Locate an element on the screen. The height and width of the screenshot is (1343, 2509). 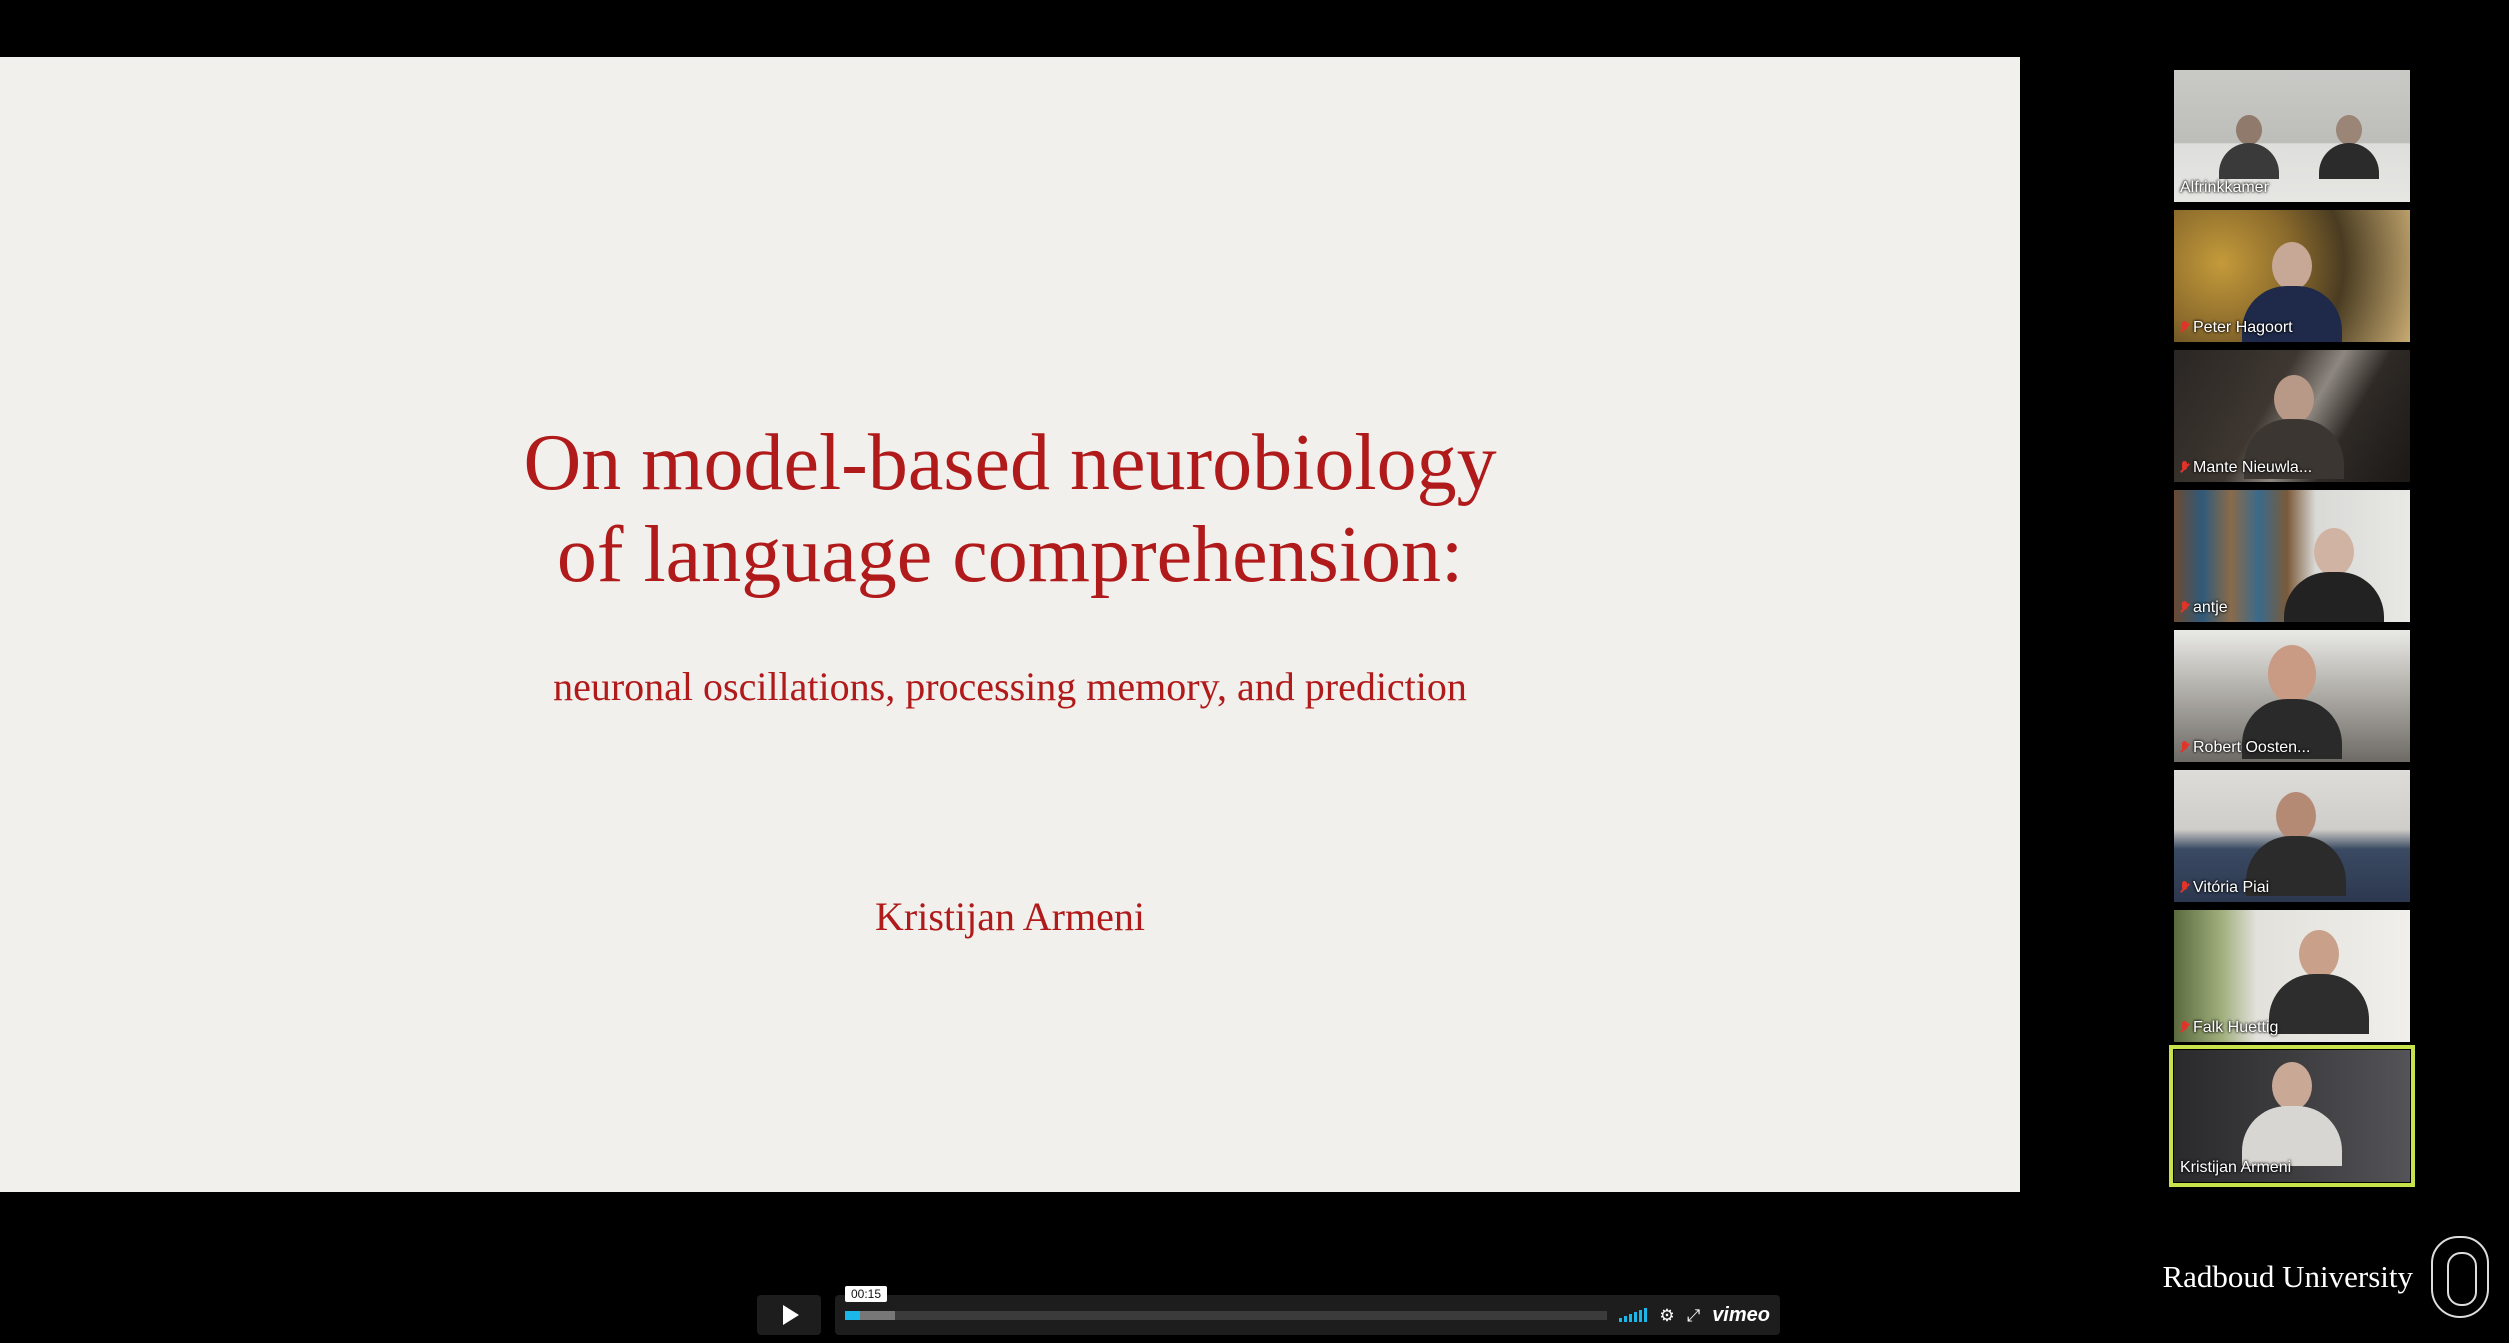
settings-gear-icon: ⚙ is located at coordinates (1666, 1315).